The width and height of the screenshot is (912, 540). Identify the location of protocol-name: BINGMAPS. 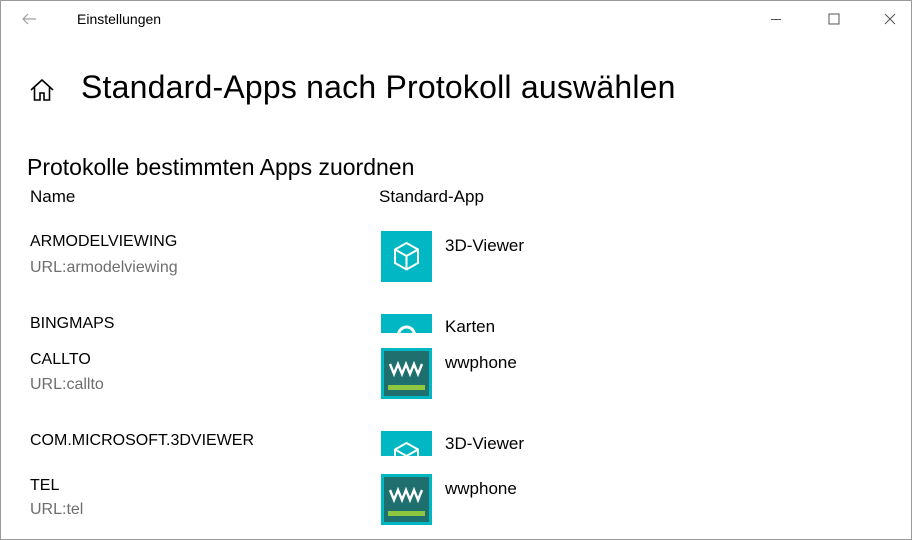
(72, 323).